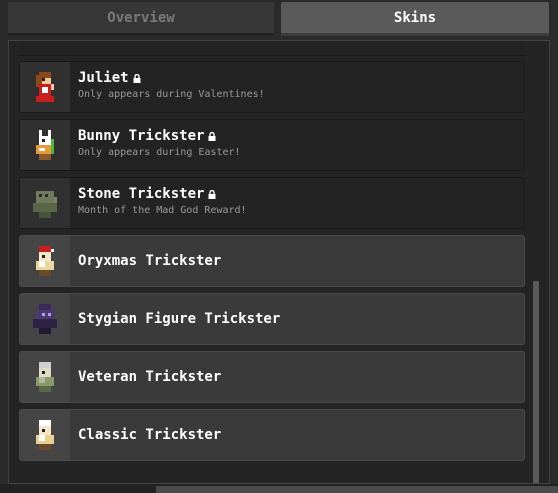 The image size is (558, 493). What do you see at coordinates (150, 435) in the screenshot?
I see `skin-name: Classic Trickster` at bounding box center [150, 435].